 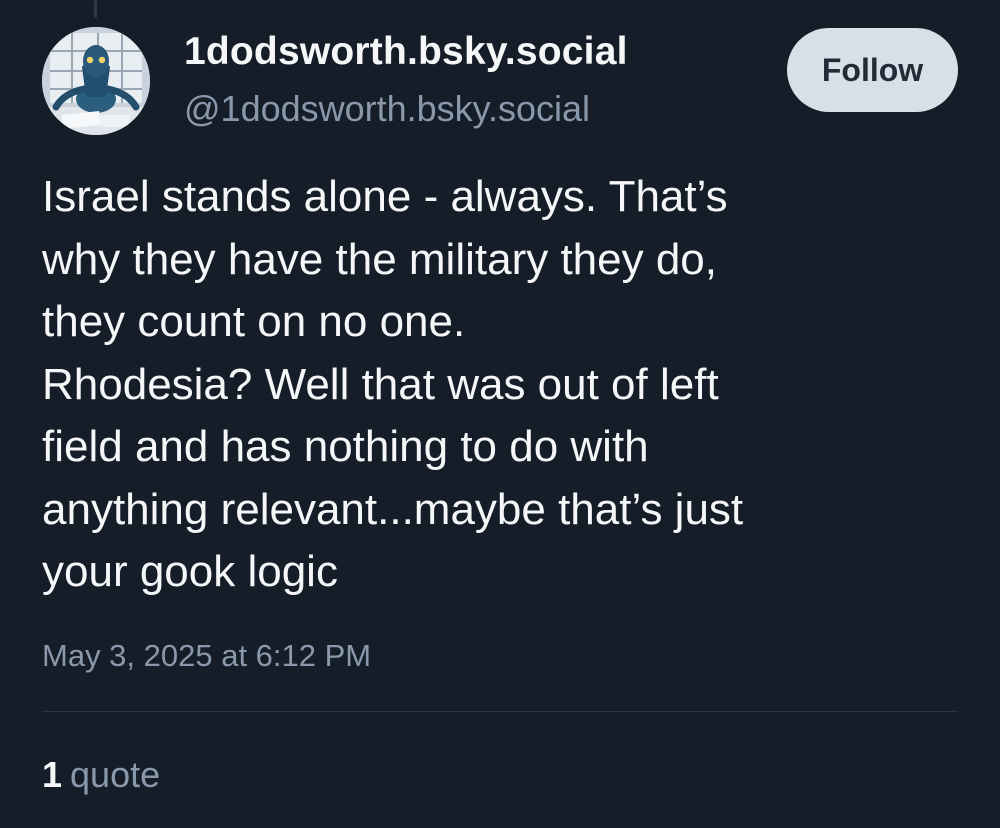 I want to click on post-text-line: your gook logic, so click(x=190, y=571).